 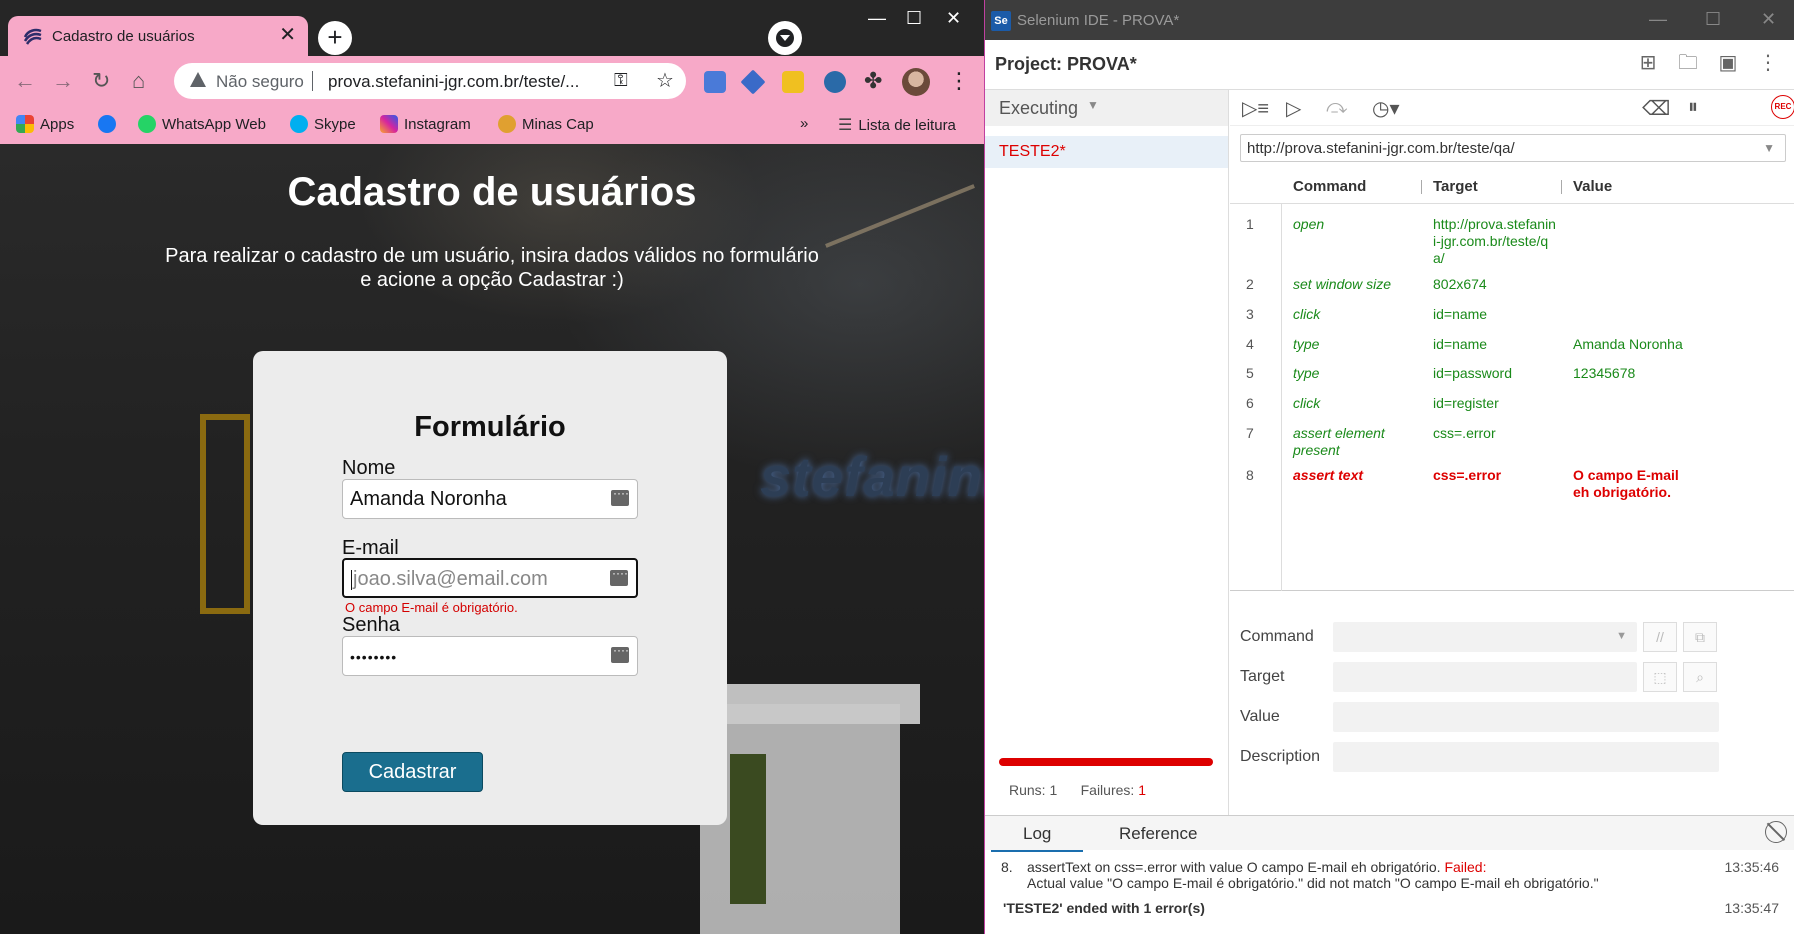 I want to click on menu-icon: ⋮, so click(x=959, y=81).